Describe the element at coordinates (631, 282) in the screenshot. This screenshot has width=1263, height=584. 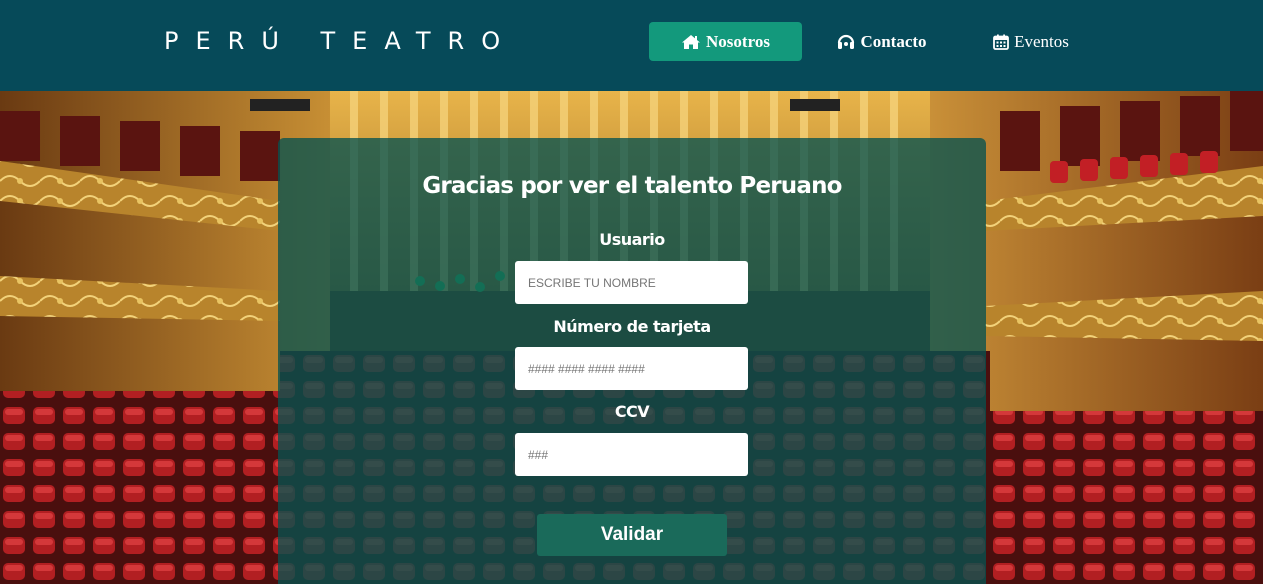
I see `usuario-input` at that location.